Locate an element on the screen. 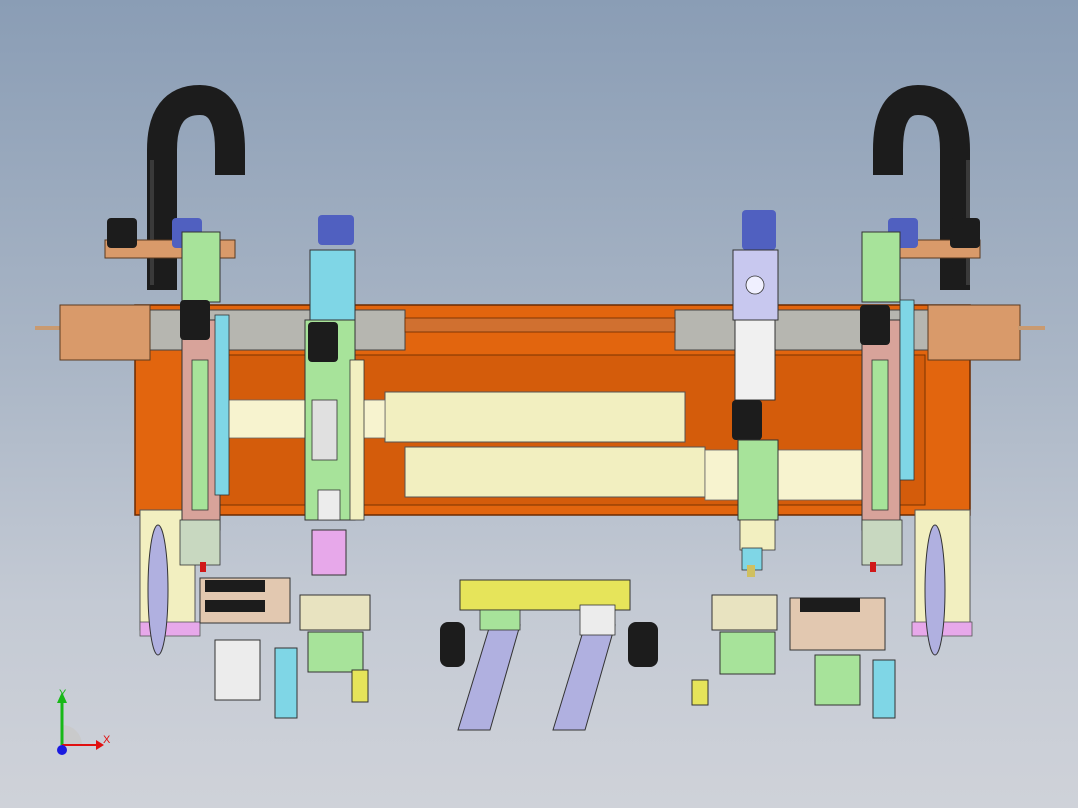  right-tray-fixture is located at coordinates (842, 658).